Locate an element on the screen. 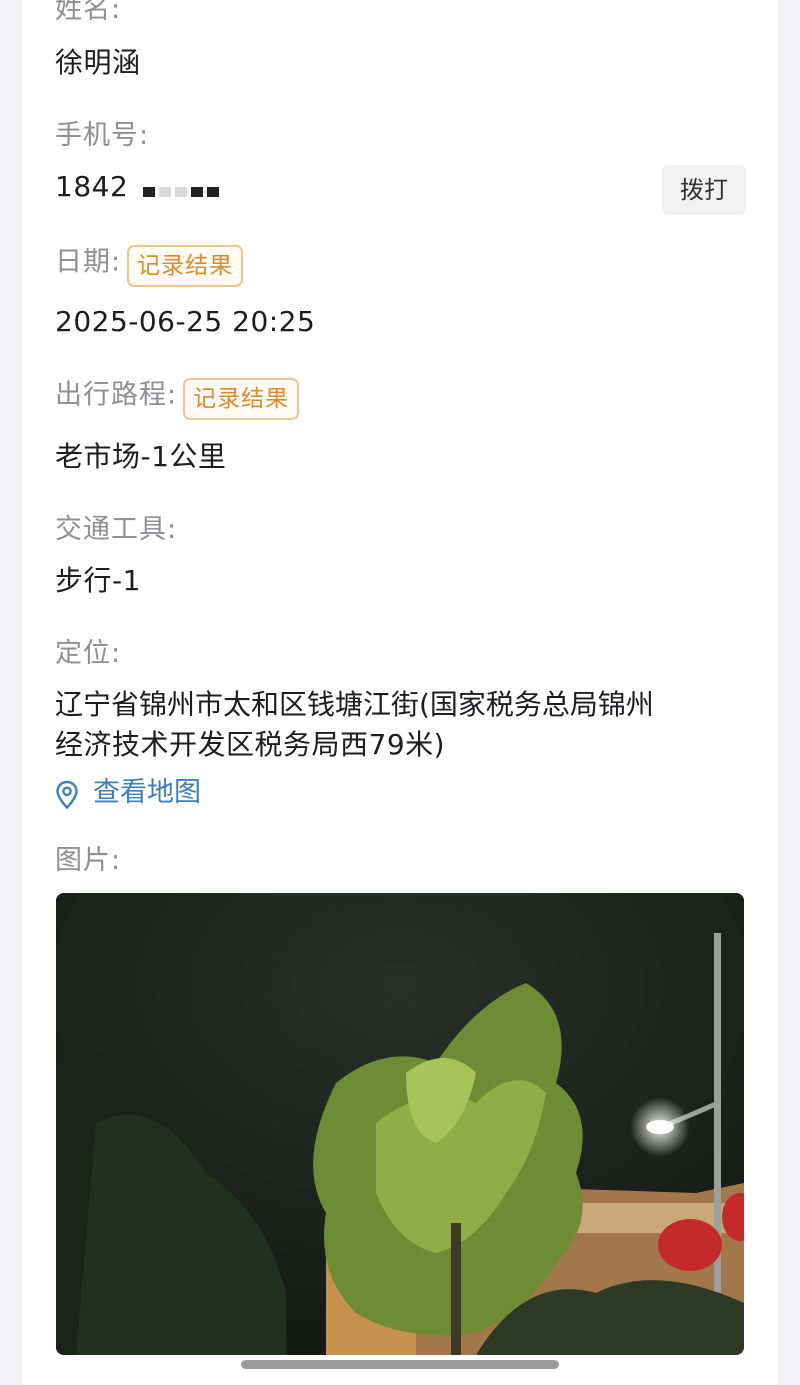  picture-field: 图片: is located at coordinates (88, 861).